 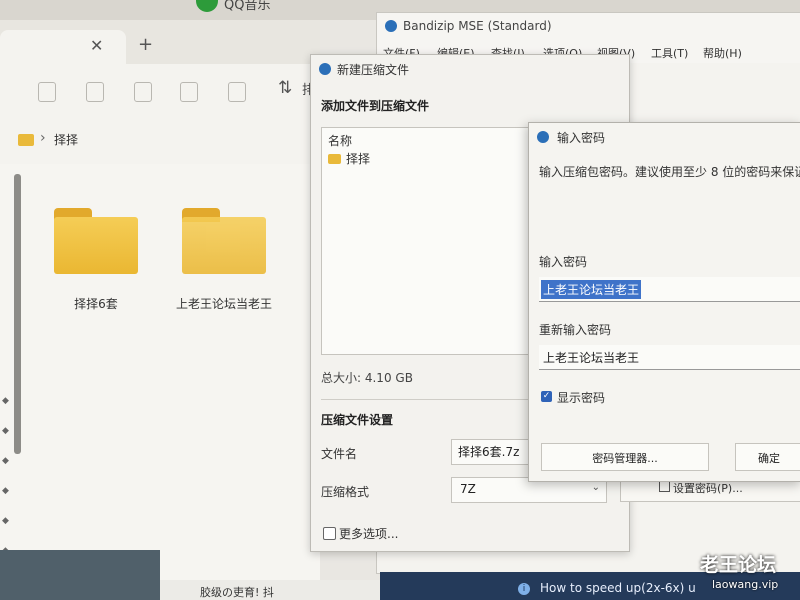 What do you see at coordinates (96, 304) in the screenshot?
I see `folder-name: 择择6套` at bounding box center [96, 304].